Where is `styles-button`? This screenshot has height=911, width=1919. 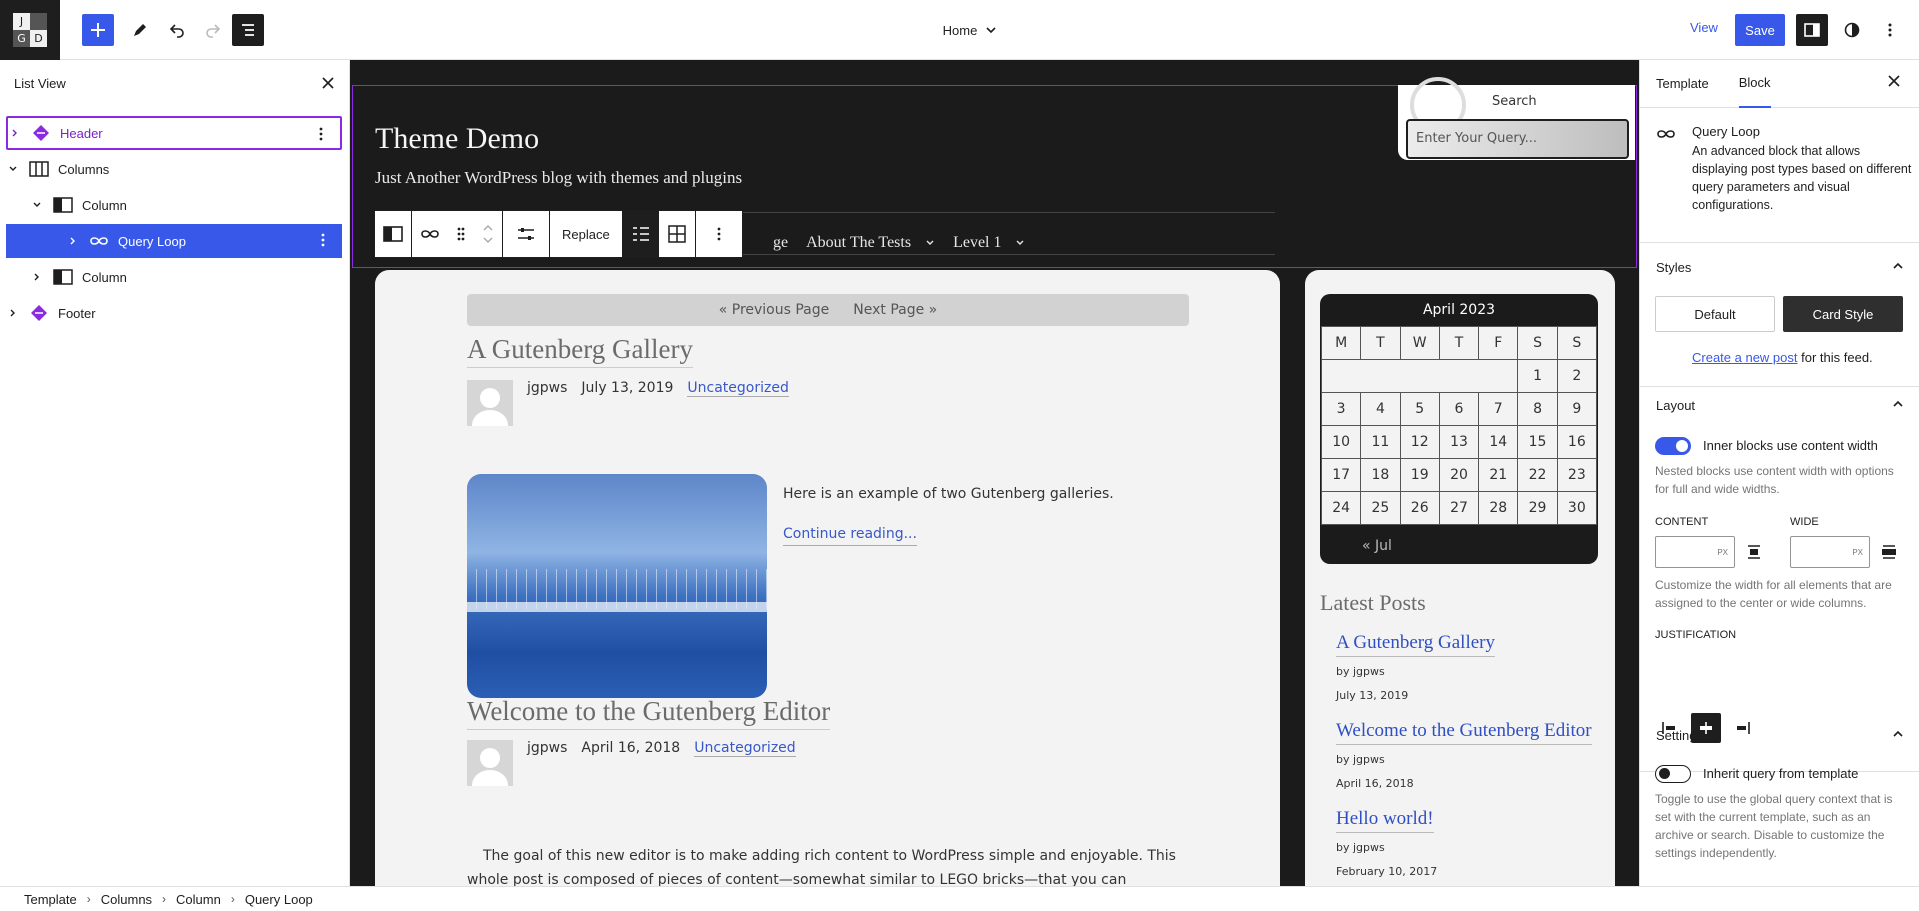 styles-button is located at coordinates (1852, 30).